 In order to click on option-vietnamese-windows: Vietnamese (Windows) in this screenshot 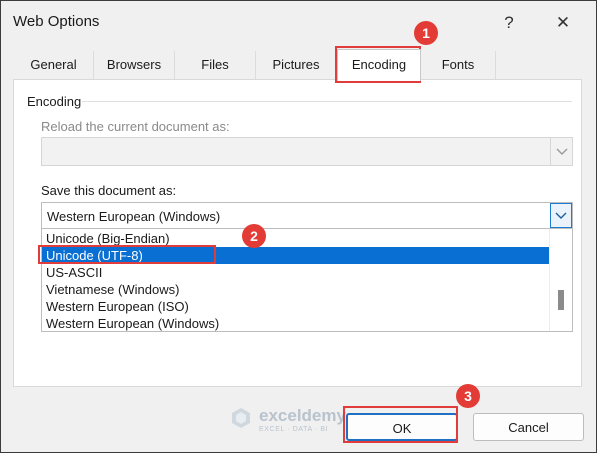, I will do `click(296, 289)`.